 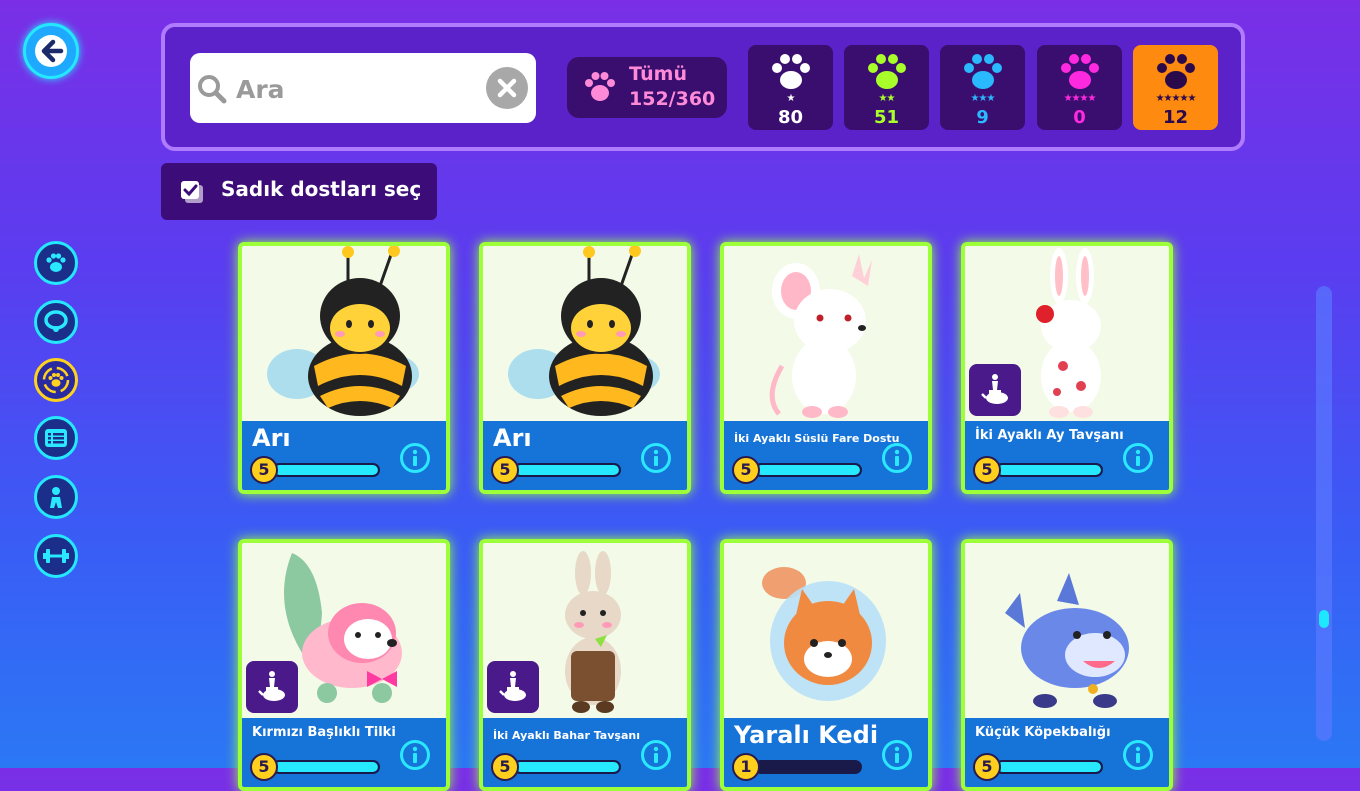 What do you see at coordinates (820, 336) in the screenshot?
I see `mouse-pet-image` at bounding box center [820, 336].